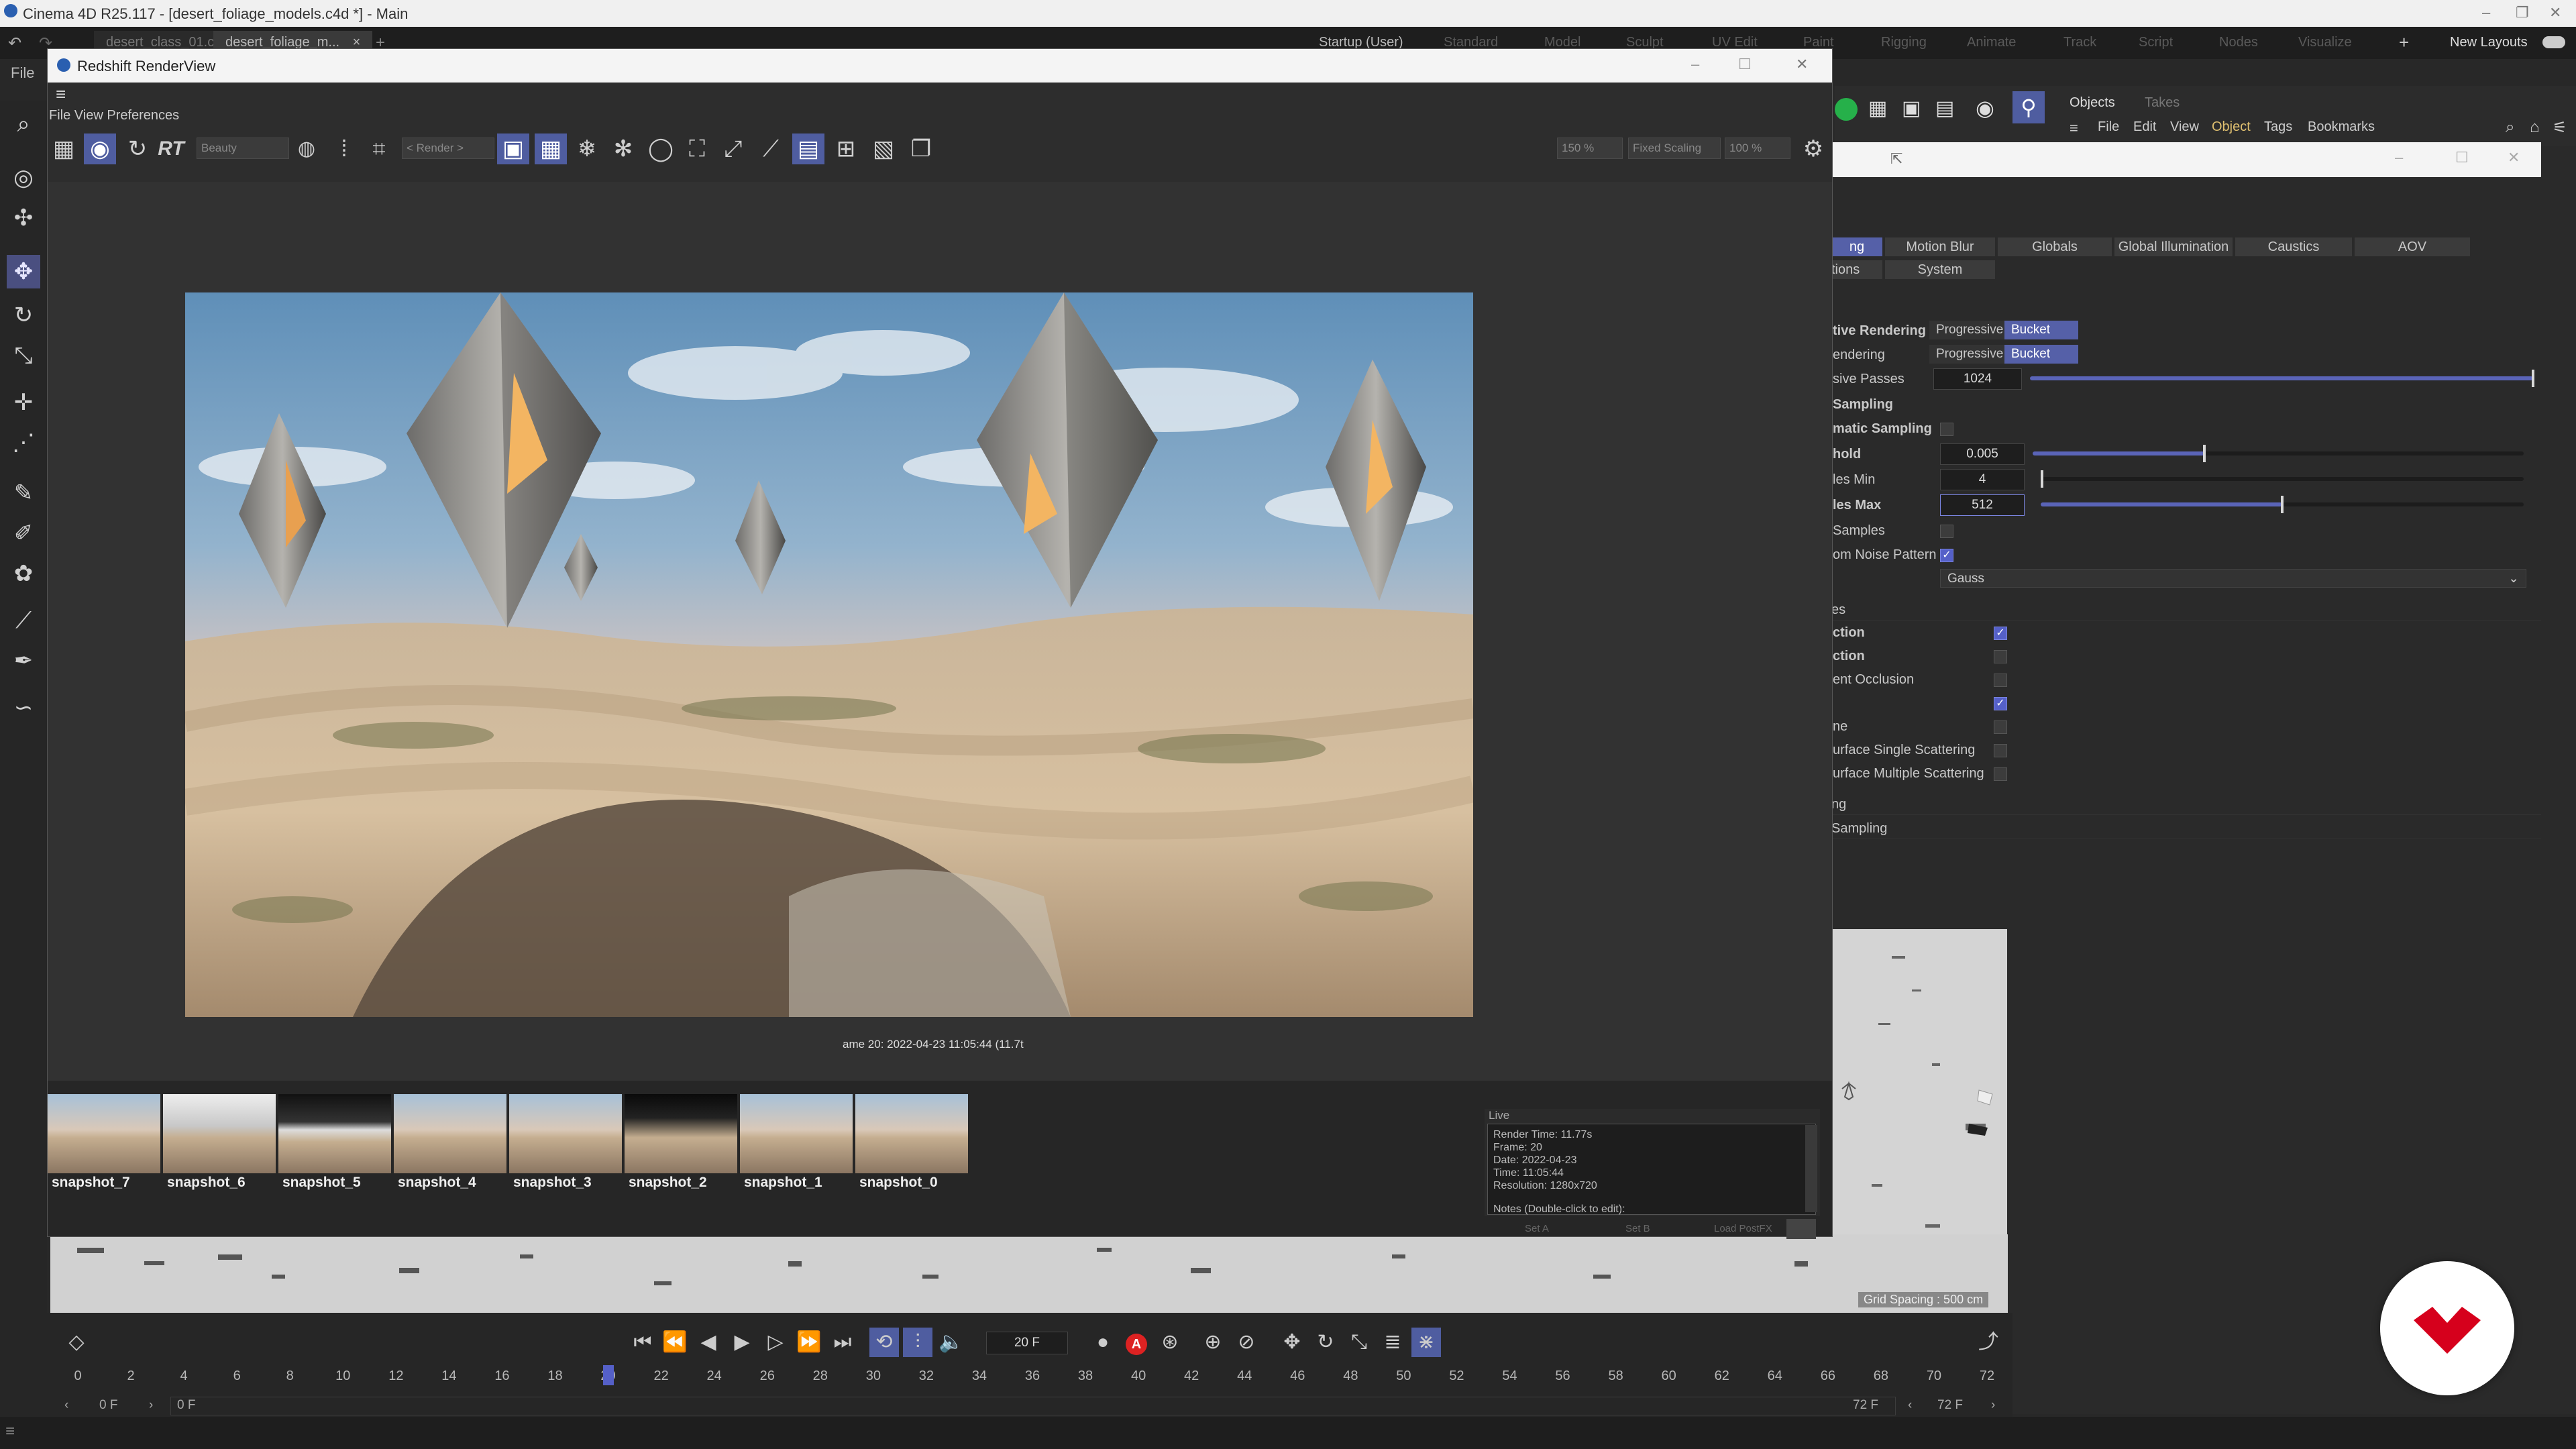 This screenshot has width=2576, height=1449. What do you see at coordinates (2079, 42) in the screenshot?
I see `layout-track: Track` at bounding box center [2079, 42].